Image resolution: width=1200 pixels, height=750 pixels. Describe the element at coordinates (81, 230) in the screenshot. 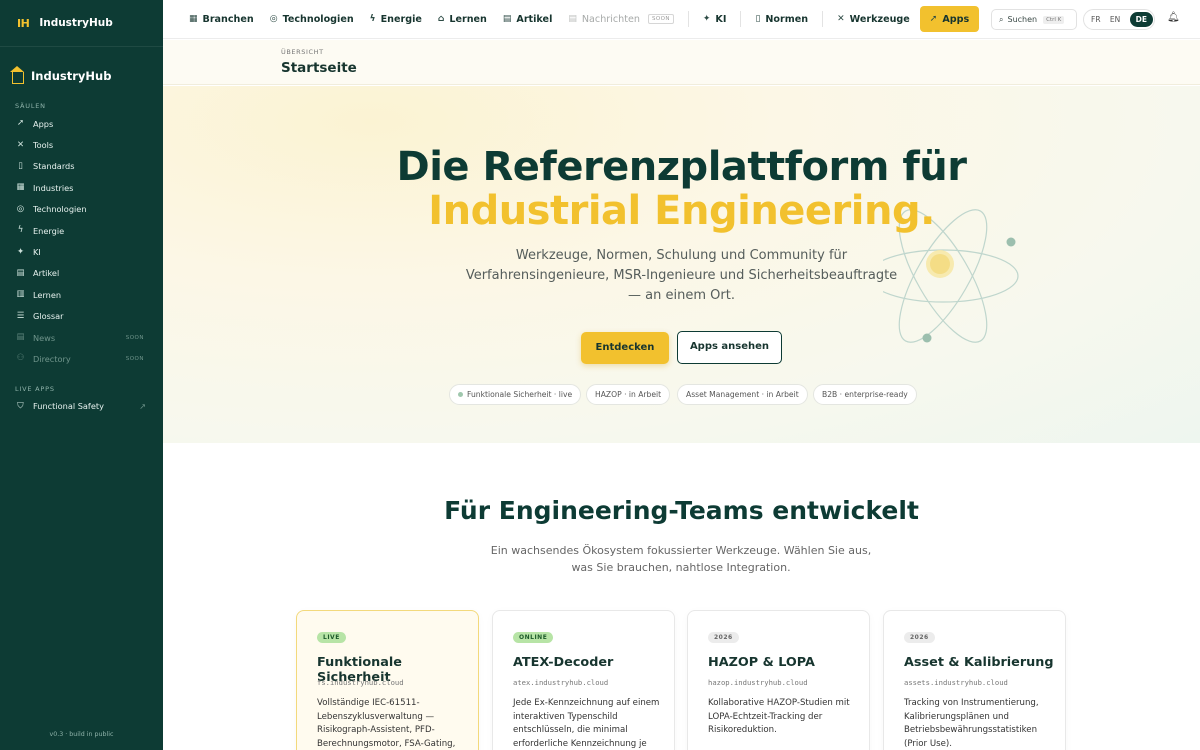

I see `sidebar-item-energie: ϟ Energie` at that location.